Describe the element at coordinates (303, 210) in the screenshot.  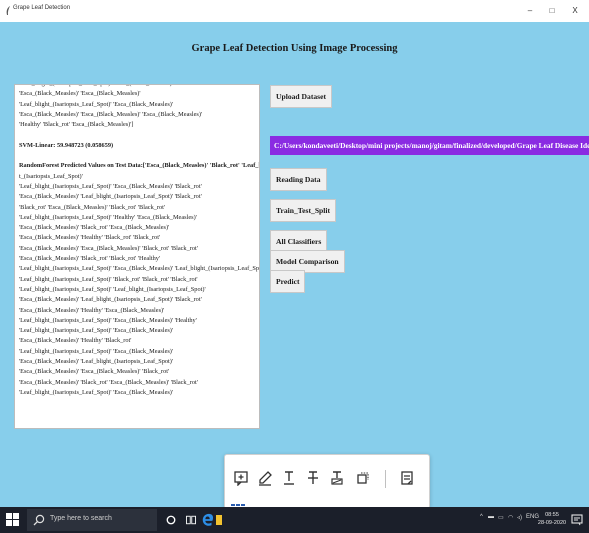
I see `train-test-split-button: Train_Test_Split` at that location.